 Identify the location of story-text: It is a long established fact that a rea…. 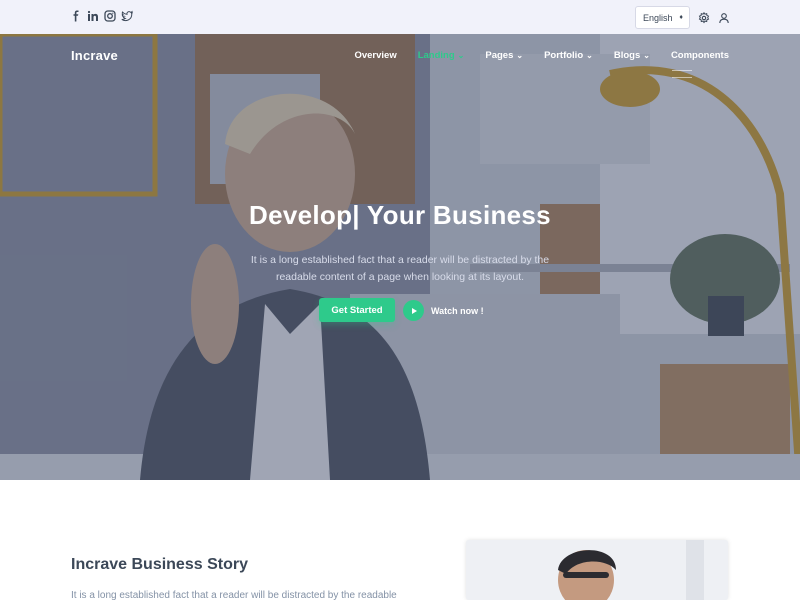
(234, 595).